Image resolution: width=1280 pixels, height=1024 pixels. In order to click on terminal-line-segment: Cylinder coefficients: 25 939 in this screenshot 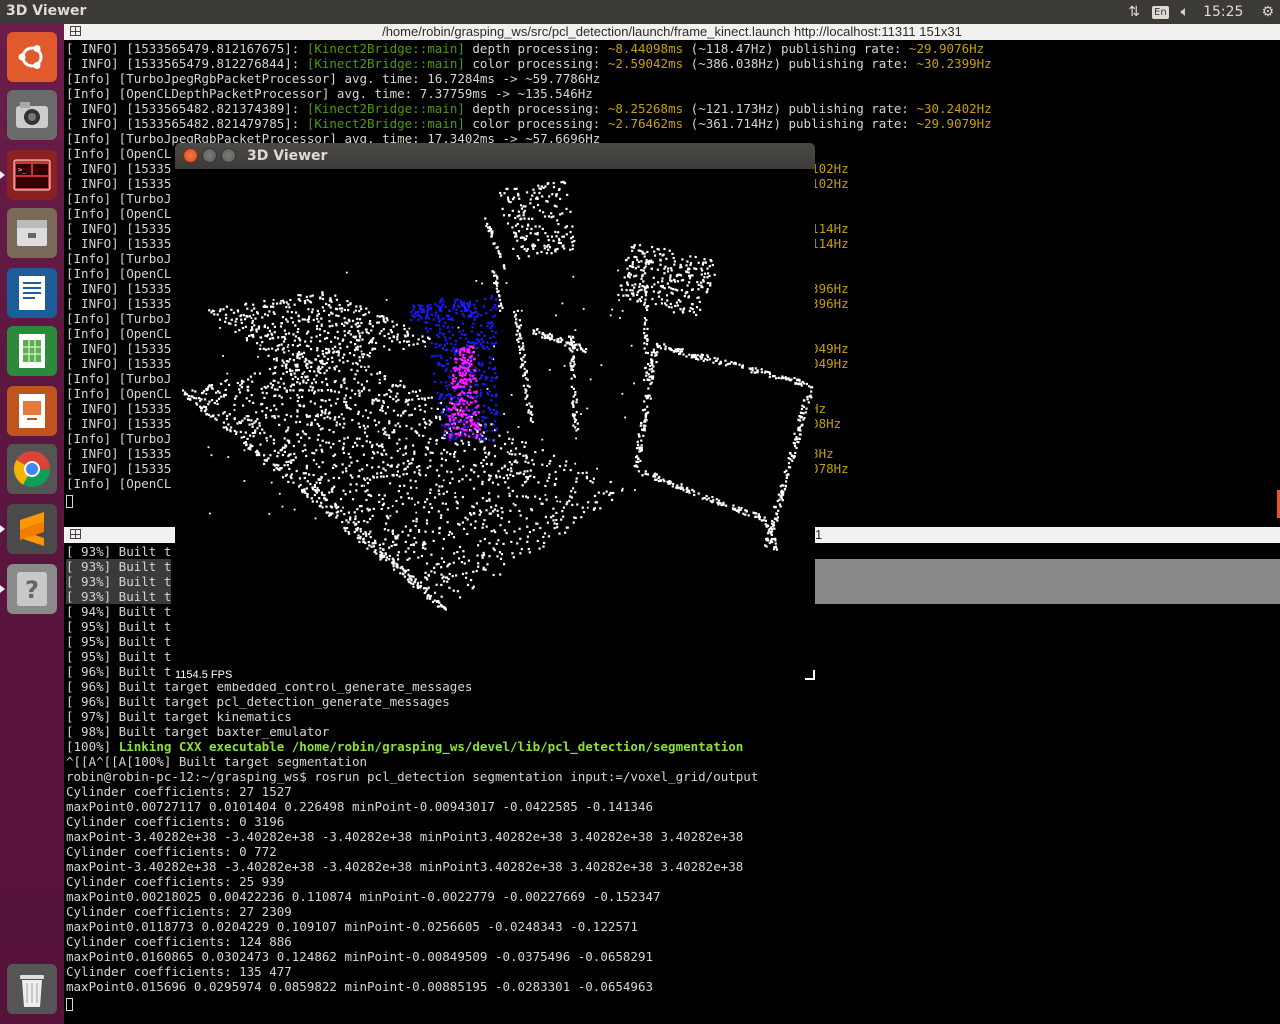, I will do `click(175, 881)`.